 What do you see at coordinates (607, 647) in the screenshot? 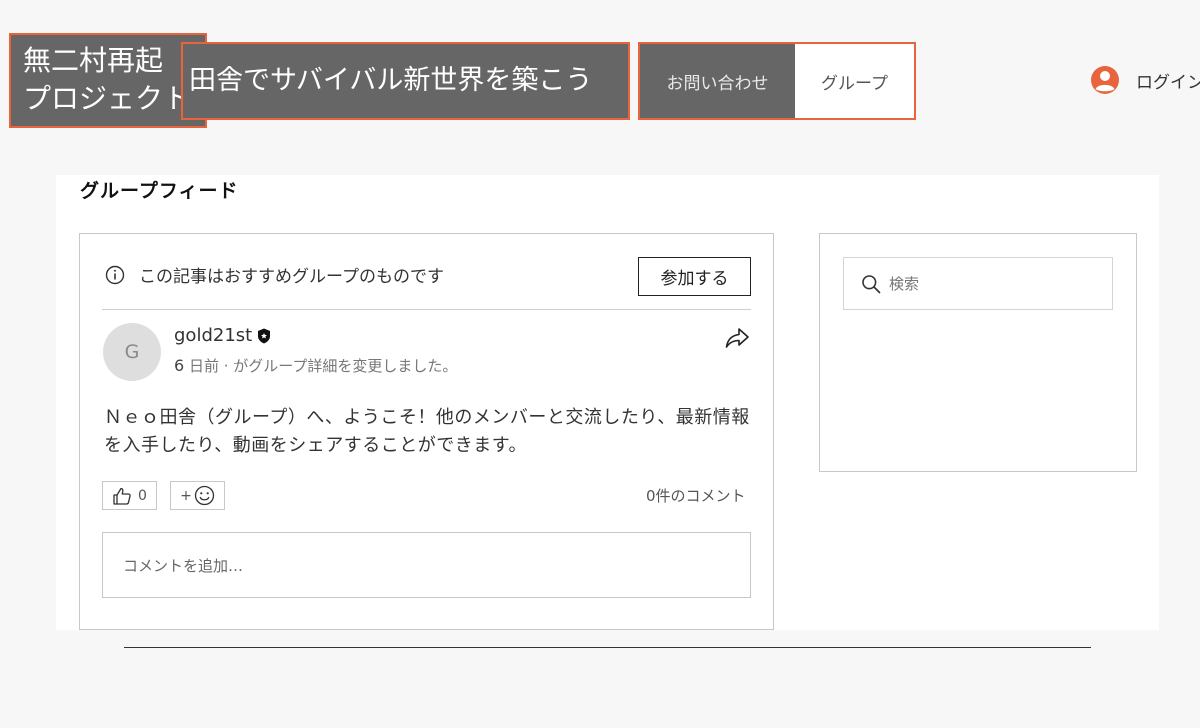
I see `footer-divider` at bounding box center [607, 647].